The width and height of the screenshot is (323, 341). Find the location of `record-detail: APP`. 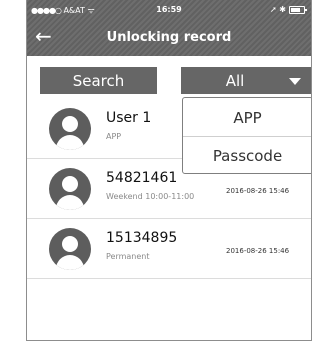

record-detail: APP is located at coordinates (114, 136).